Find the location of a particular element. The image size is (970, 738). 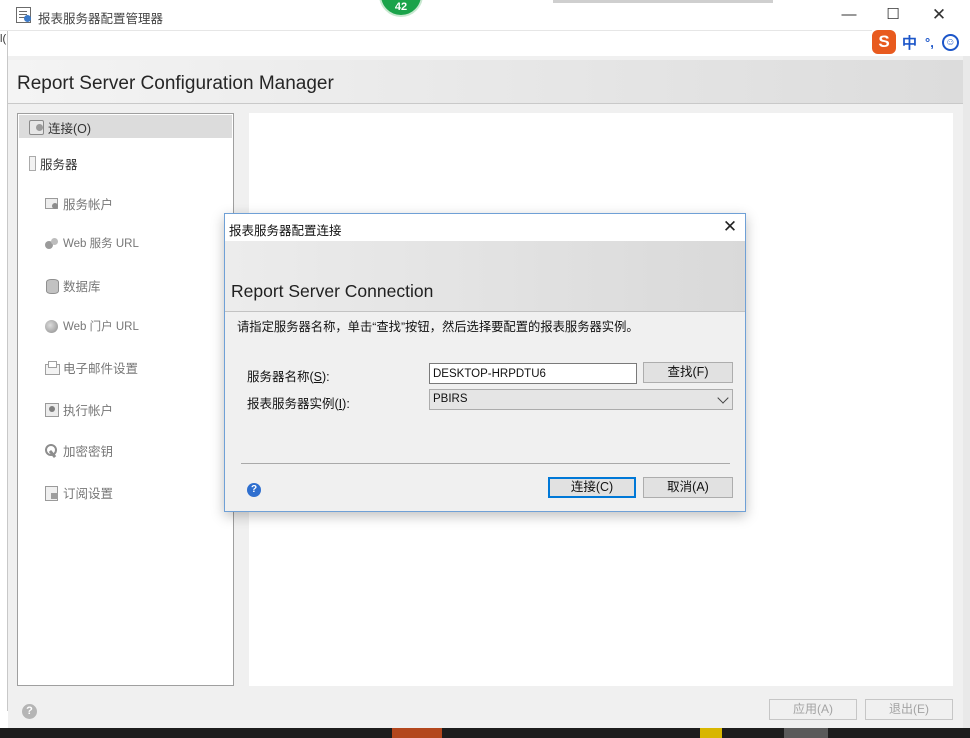

web-service-icon is located at coordinates (51, 243).